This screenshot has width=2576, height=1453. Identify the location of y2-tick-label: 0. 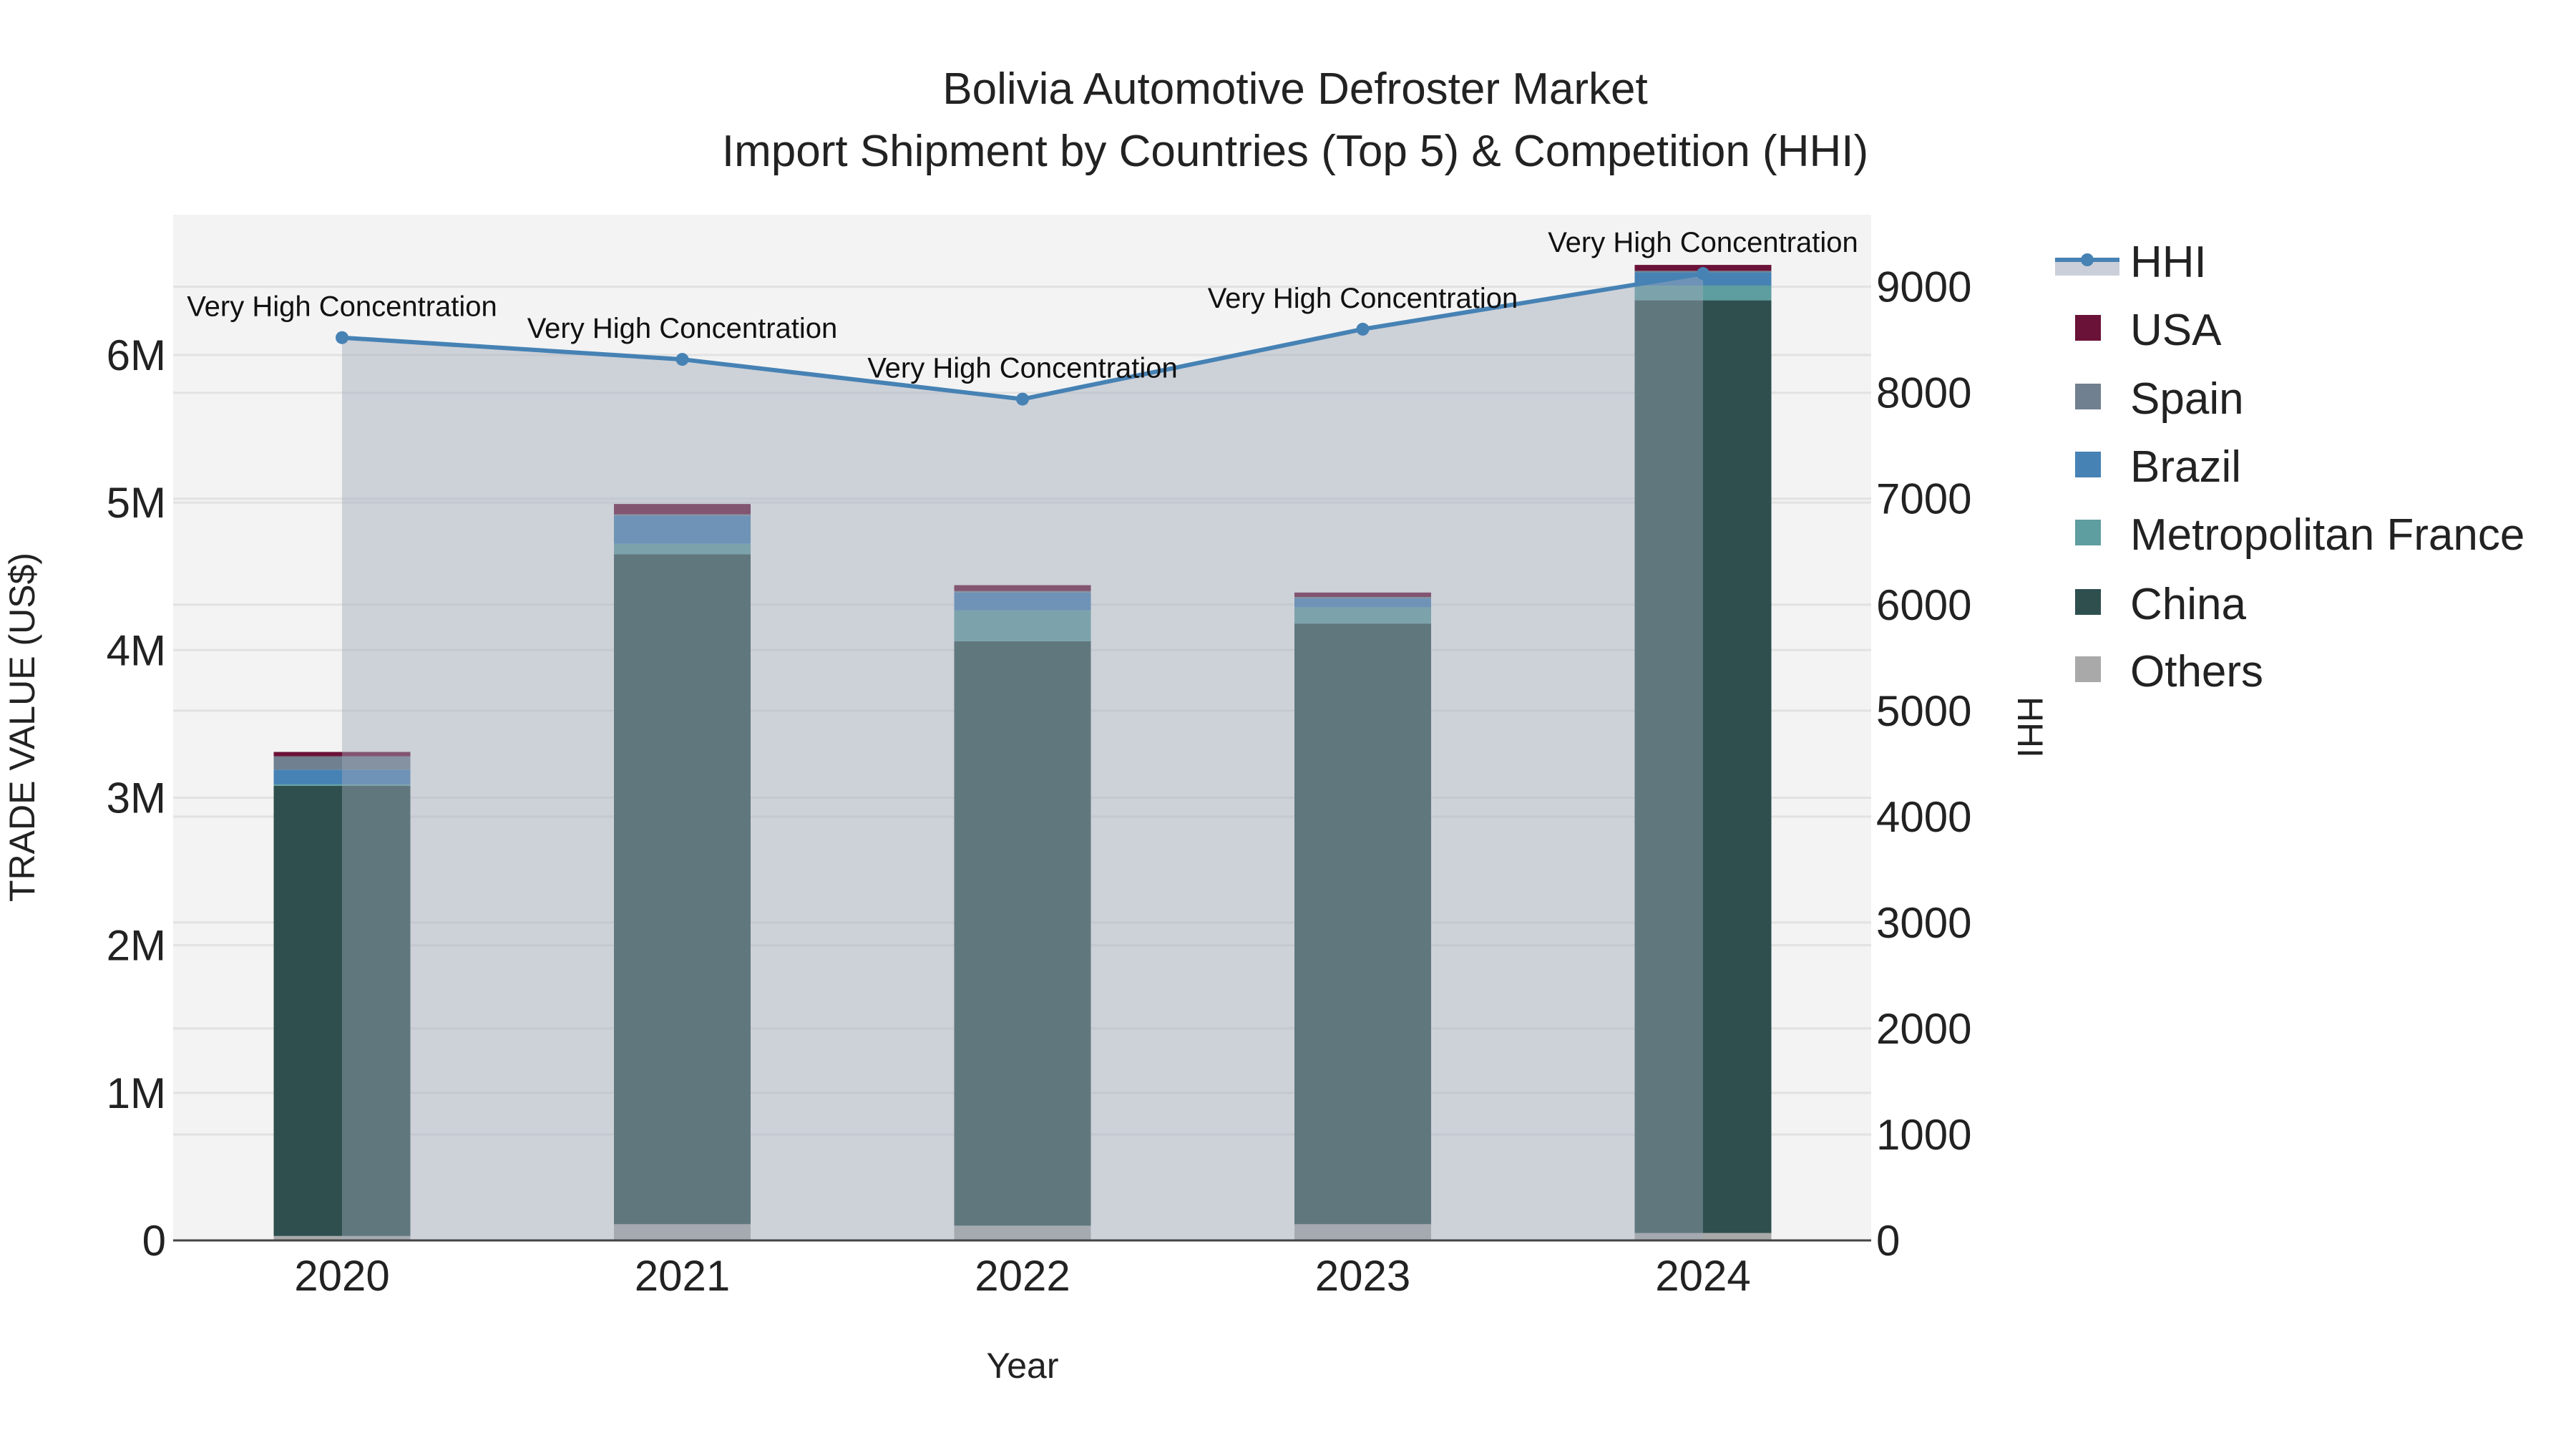
(1888, 1241).